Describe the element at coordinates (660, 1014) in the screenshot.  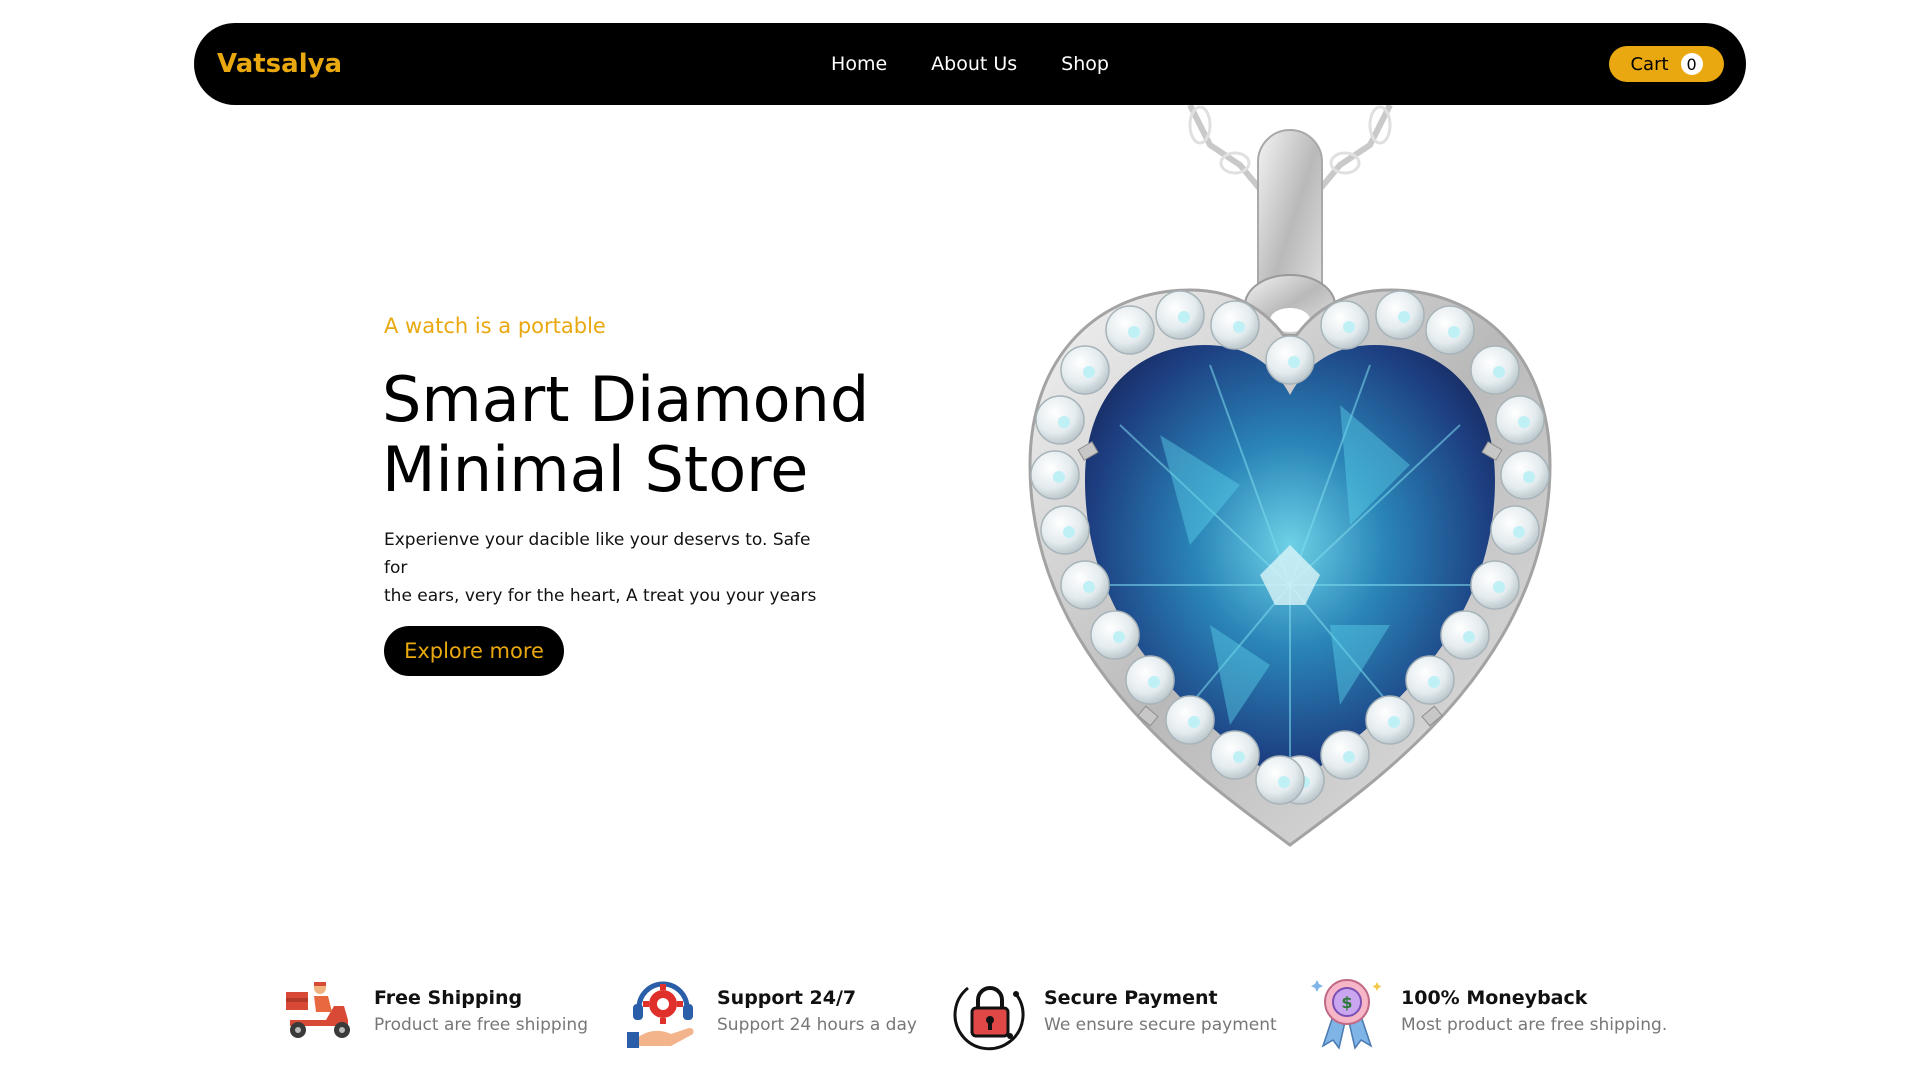
I see `support-gear-icon` at that location.